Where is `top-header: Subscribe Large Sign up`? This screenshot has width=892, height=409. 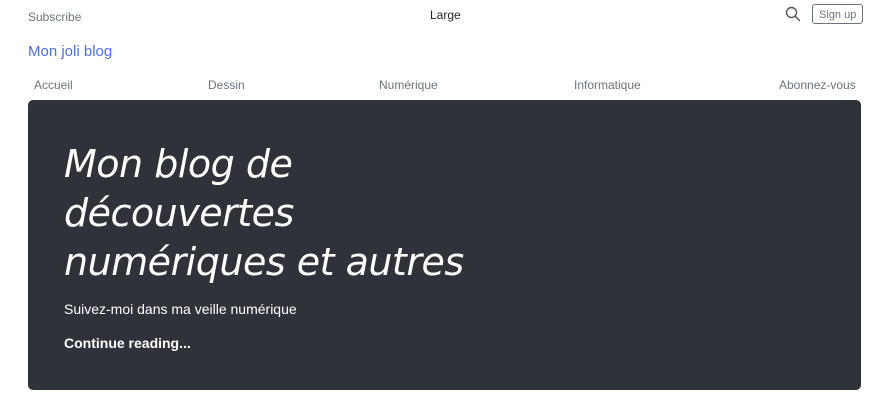
top-header: Subscribe Large Sign up is located at coordinates (446, 16).